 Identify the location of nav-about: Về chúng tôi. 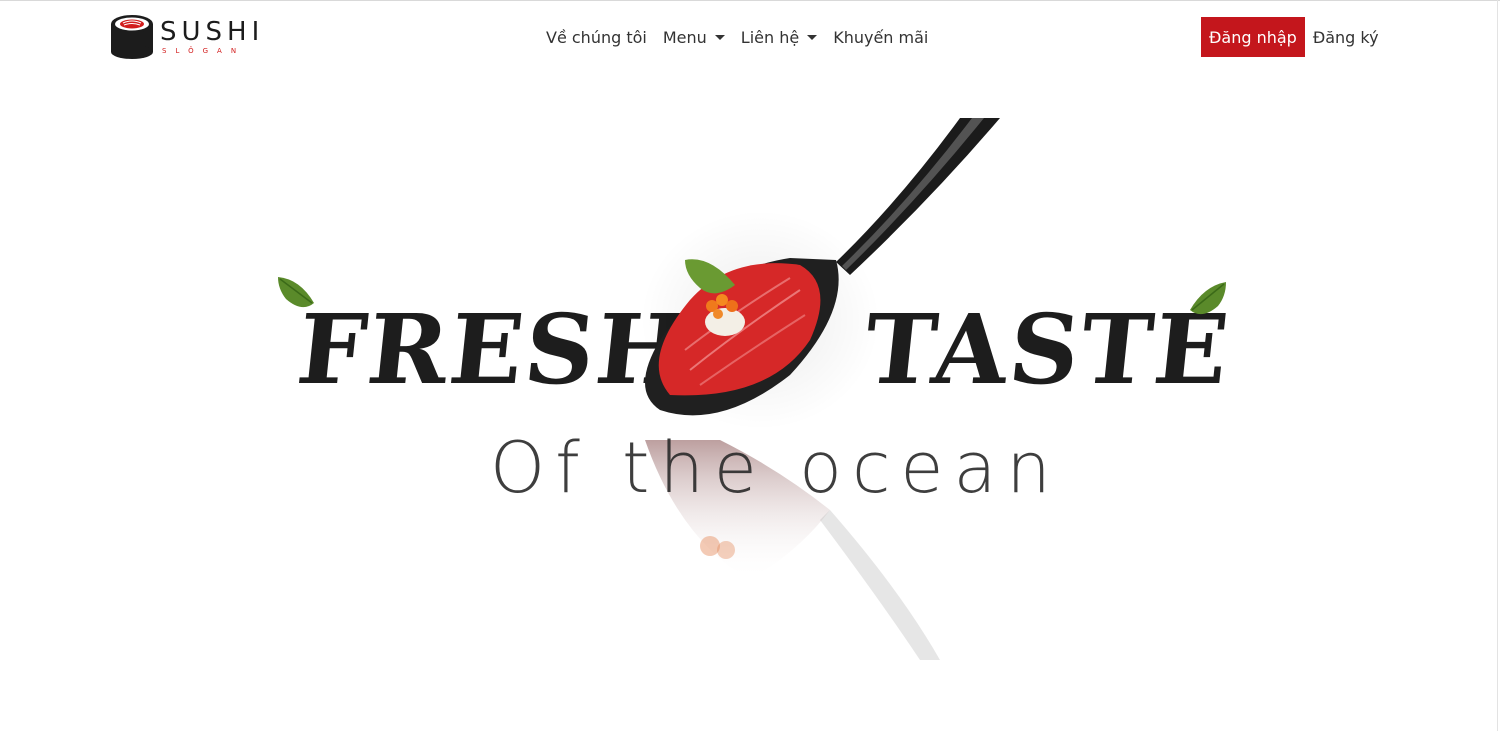
(596, 37).